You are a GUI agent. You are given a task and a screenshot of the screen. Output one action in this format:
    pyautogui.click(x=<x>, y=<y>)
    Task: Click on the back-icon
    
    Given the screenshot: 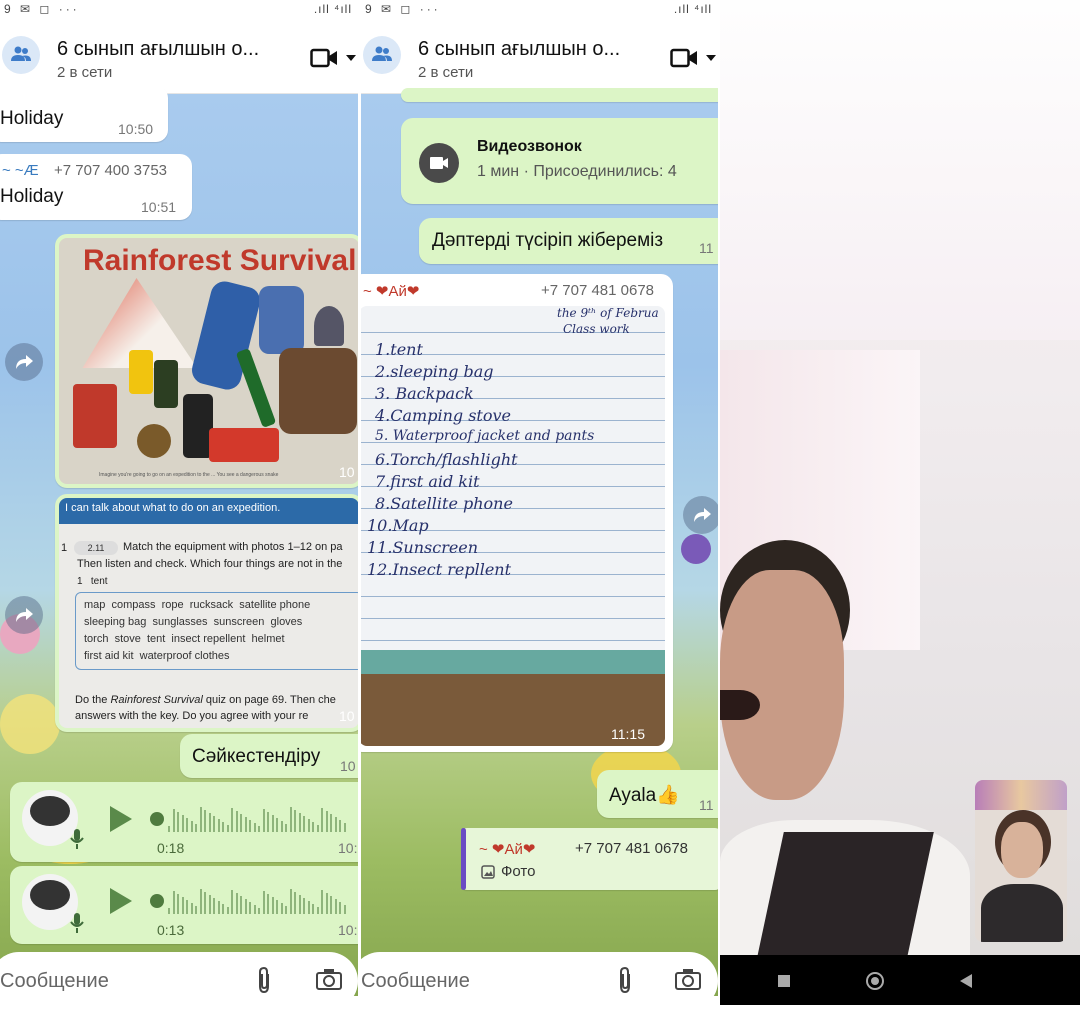 What is the action you would take?
    pyautogui.click(x=966, y=981)
    